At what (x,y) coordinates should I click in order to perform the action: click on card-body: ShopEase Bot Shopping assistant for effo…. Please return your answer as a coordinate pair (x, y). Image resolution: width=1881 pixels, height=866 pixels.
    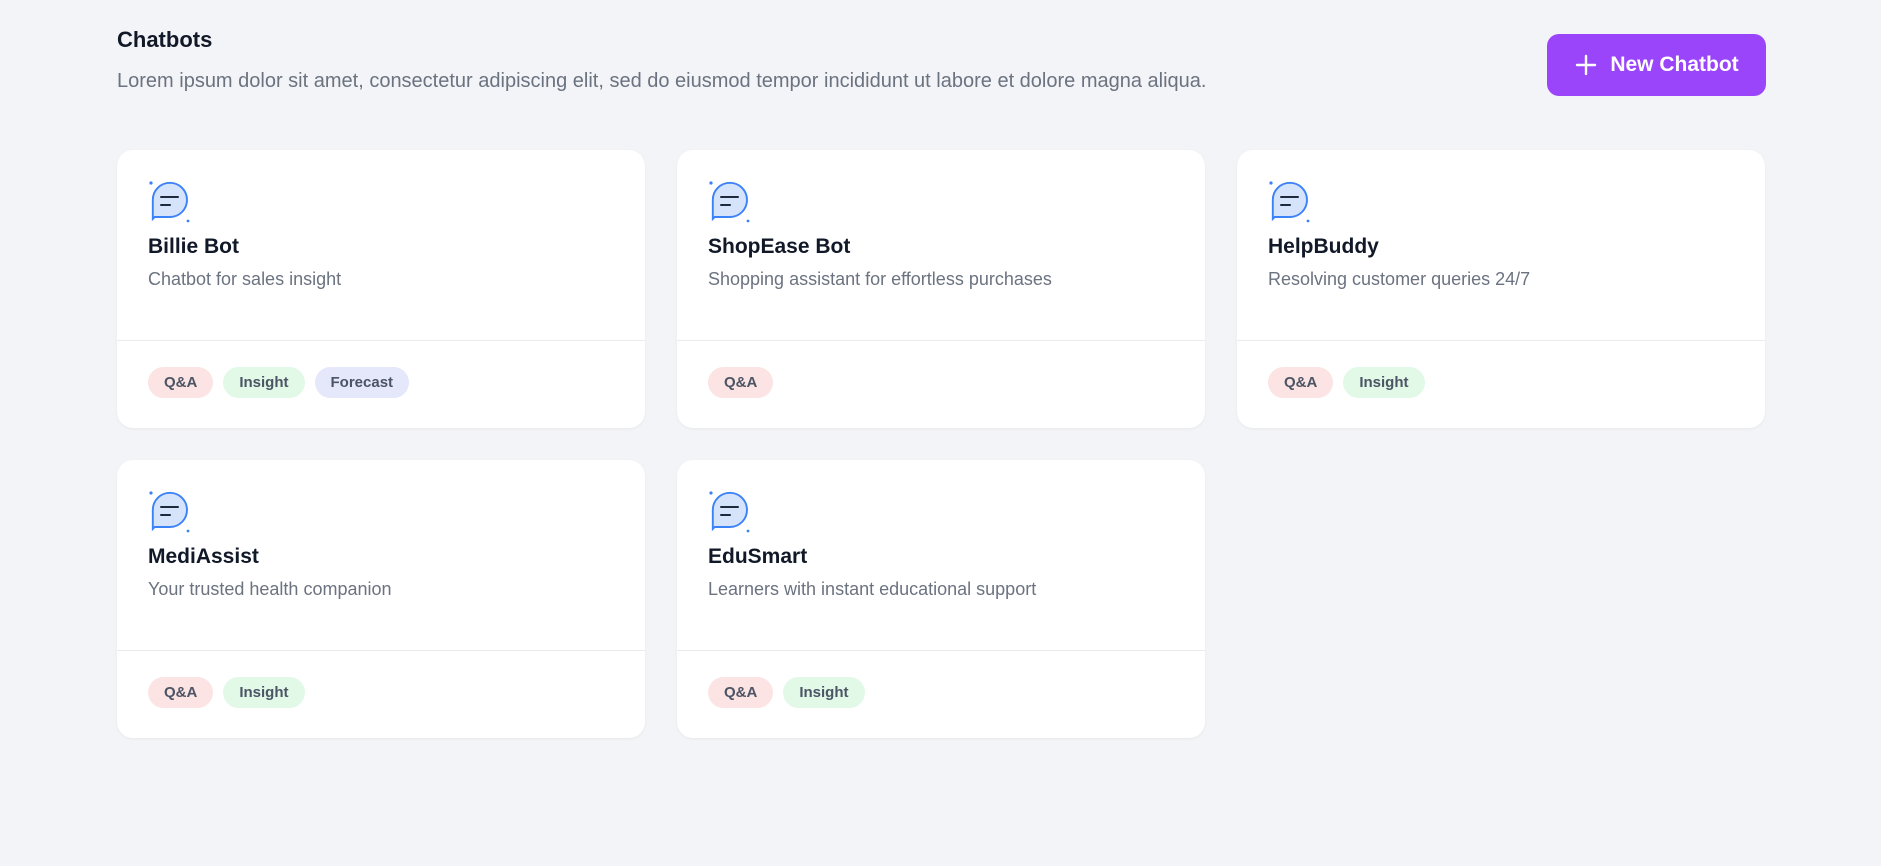
    Looking at the image, I should click on (941, 245).